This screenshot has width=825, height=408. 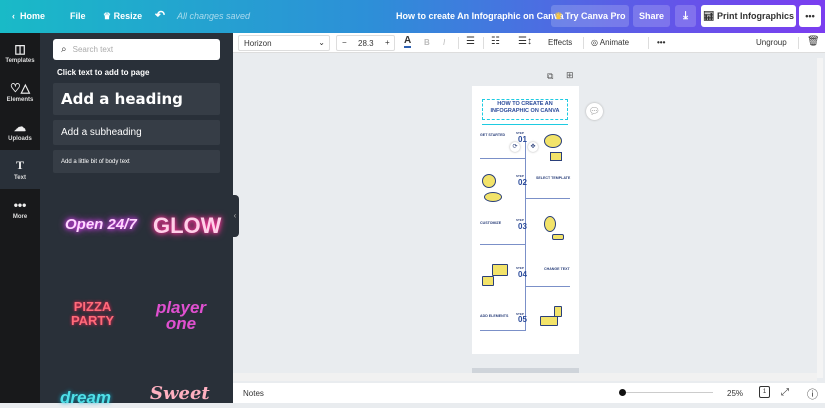 What do you see at coordinates (560, 42) in the screenshot?
I see `effects-button: Effects` at bounding box center [560, 42].